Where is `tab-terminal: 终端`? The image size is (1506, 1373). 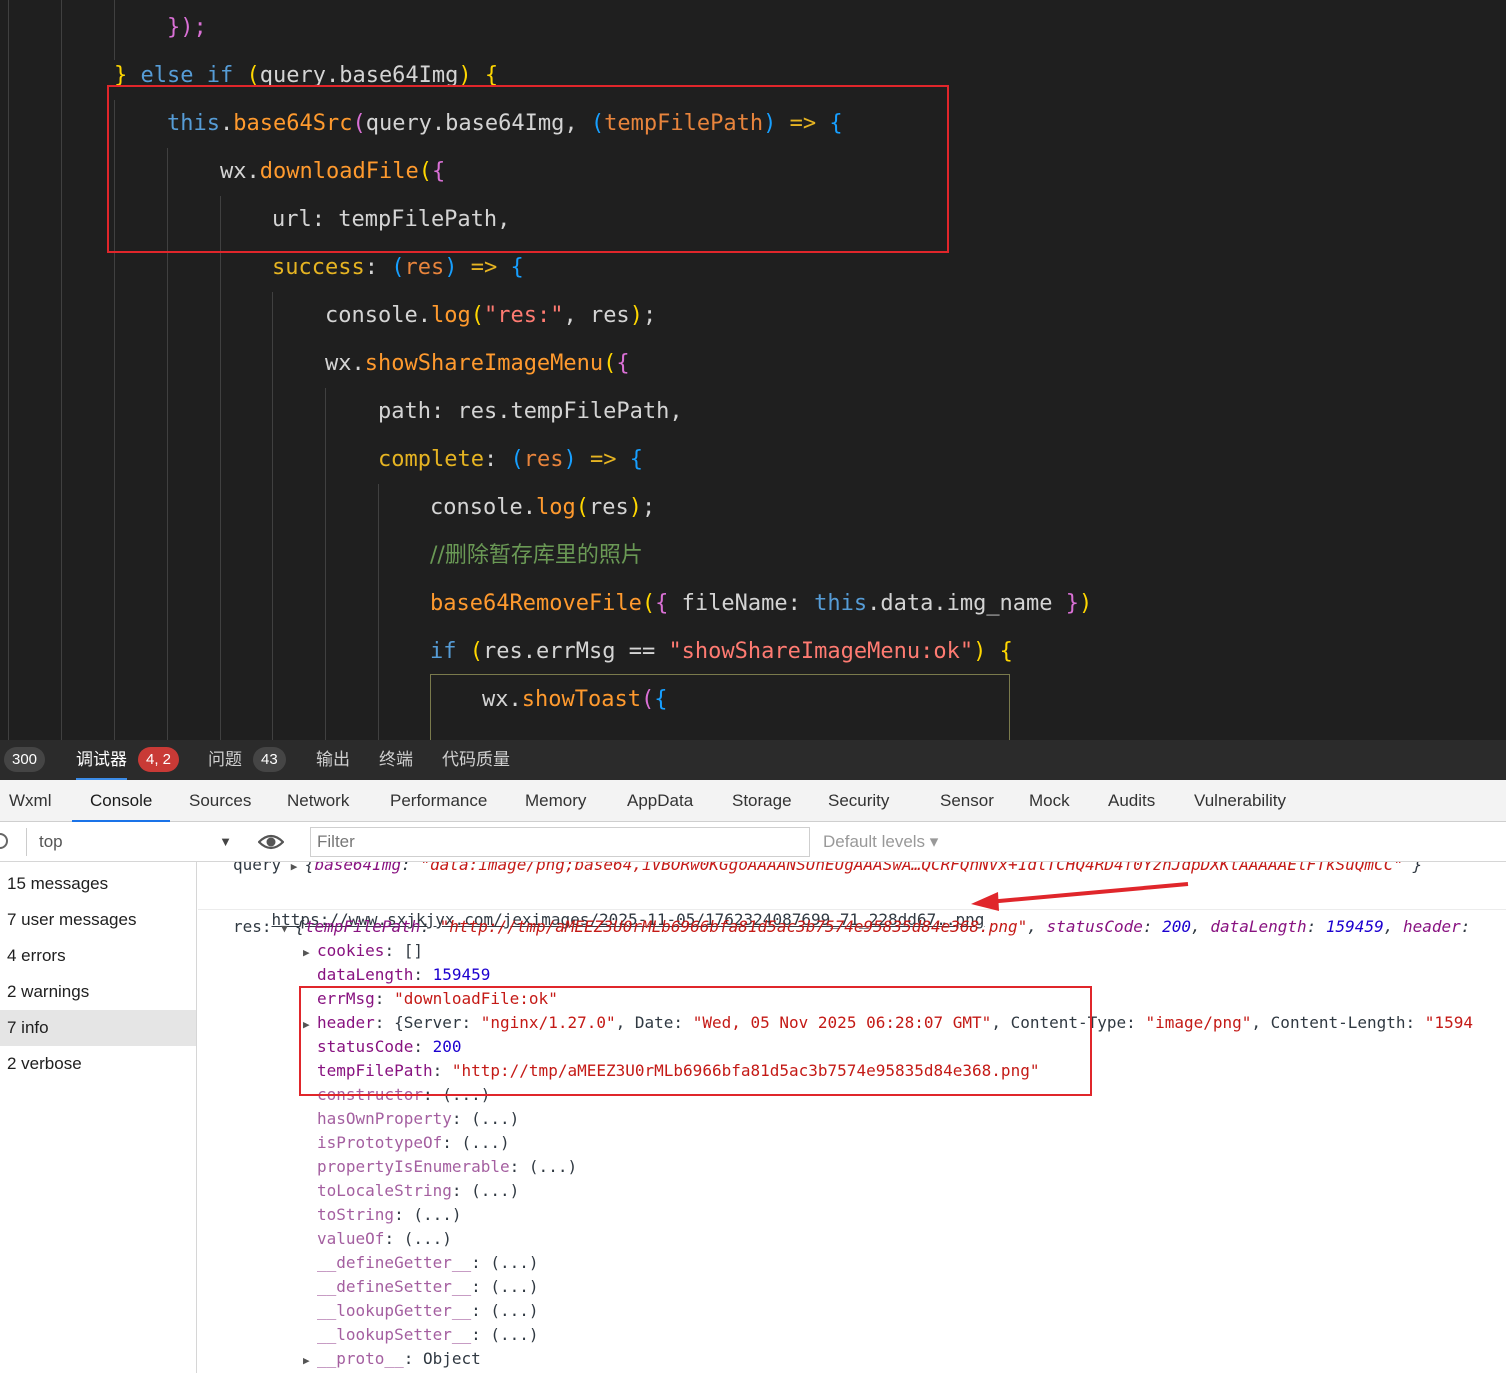
tab-terminal: 终端 is located at coordinates (396, 760).